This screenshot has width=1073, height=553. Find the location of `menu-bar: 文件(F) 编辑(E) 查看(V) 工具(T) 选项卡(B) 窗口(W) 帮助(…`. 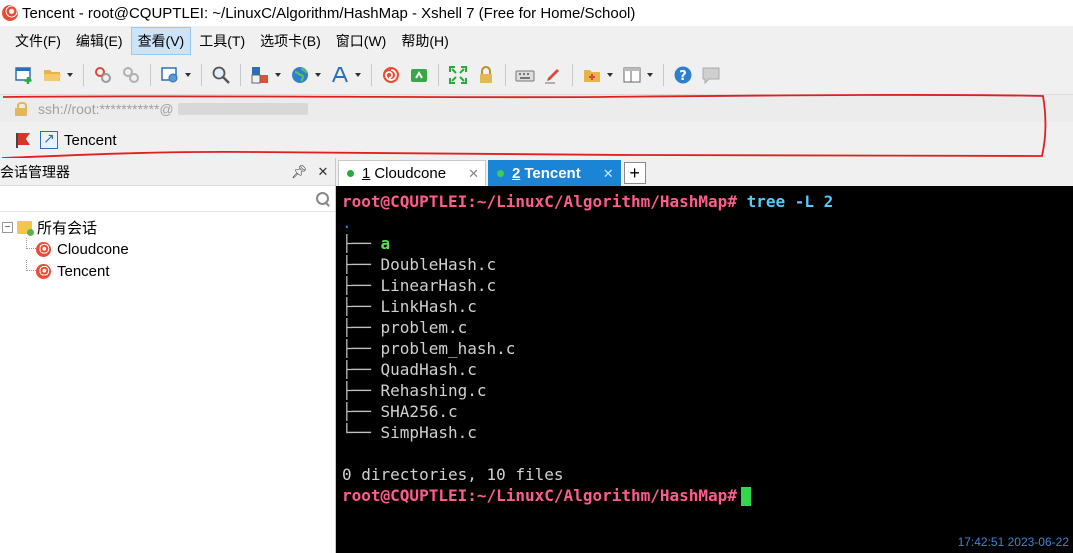

menu-bar: 文件(F) 编辑(E) 查看(V) 工具(T) 选项卡(B) 窗口(W) 帮助(… is located at coordinates (536, 41).